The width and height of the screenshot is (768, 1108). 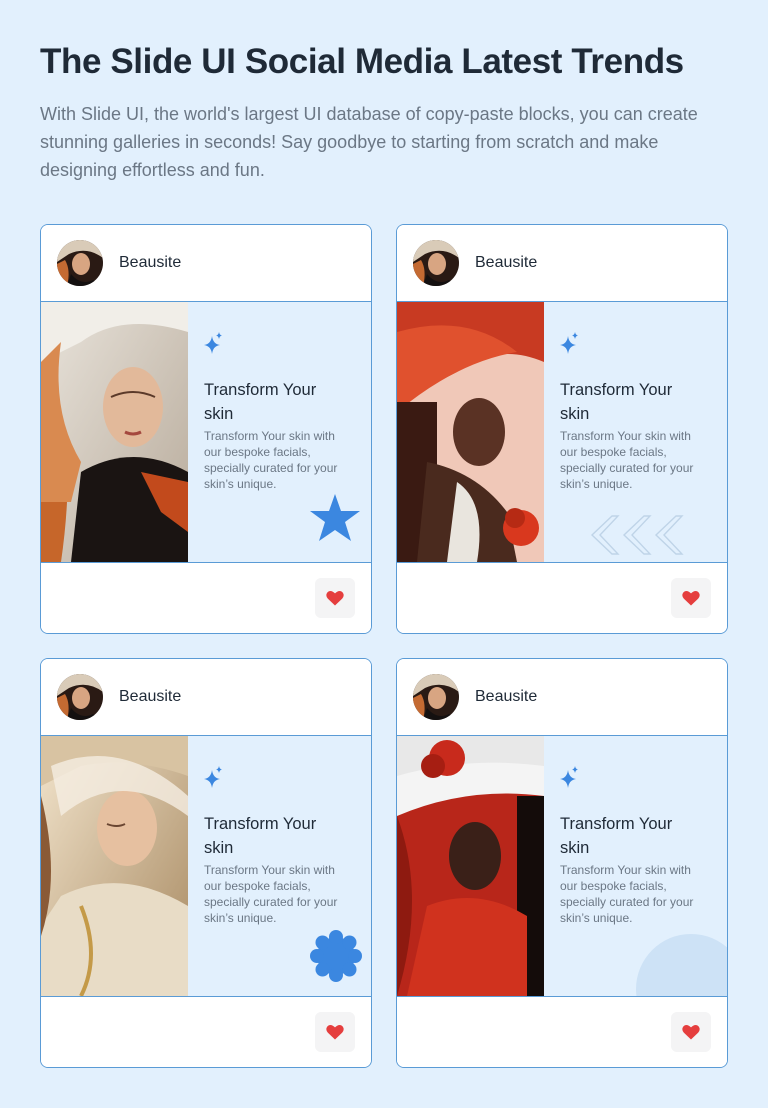 What do you see at coordinates (335, 517) in the screenshot?
I see `star-icon` at bounding box center [335, 517].